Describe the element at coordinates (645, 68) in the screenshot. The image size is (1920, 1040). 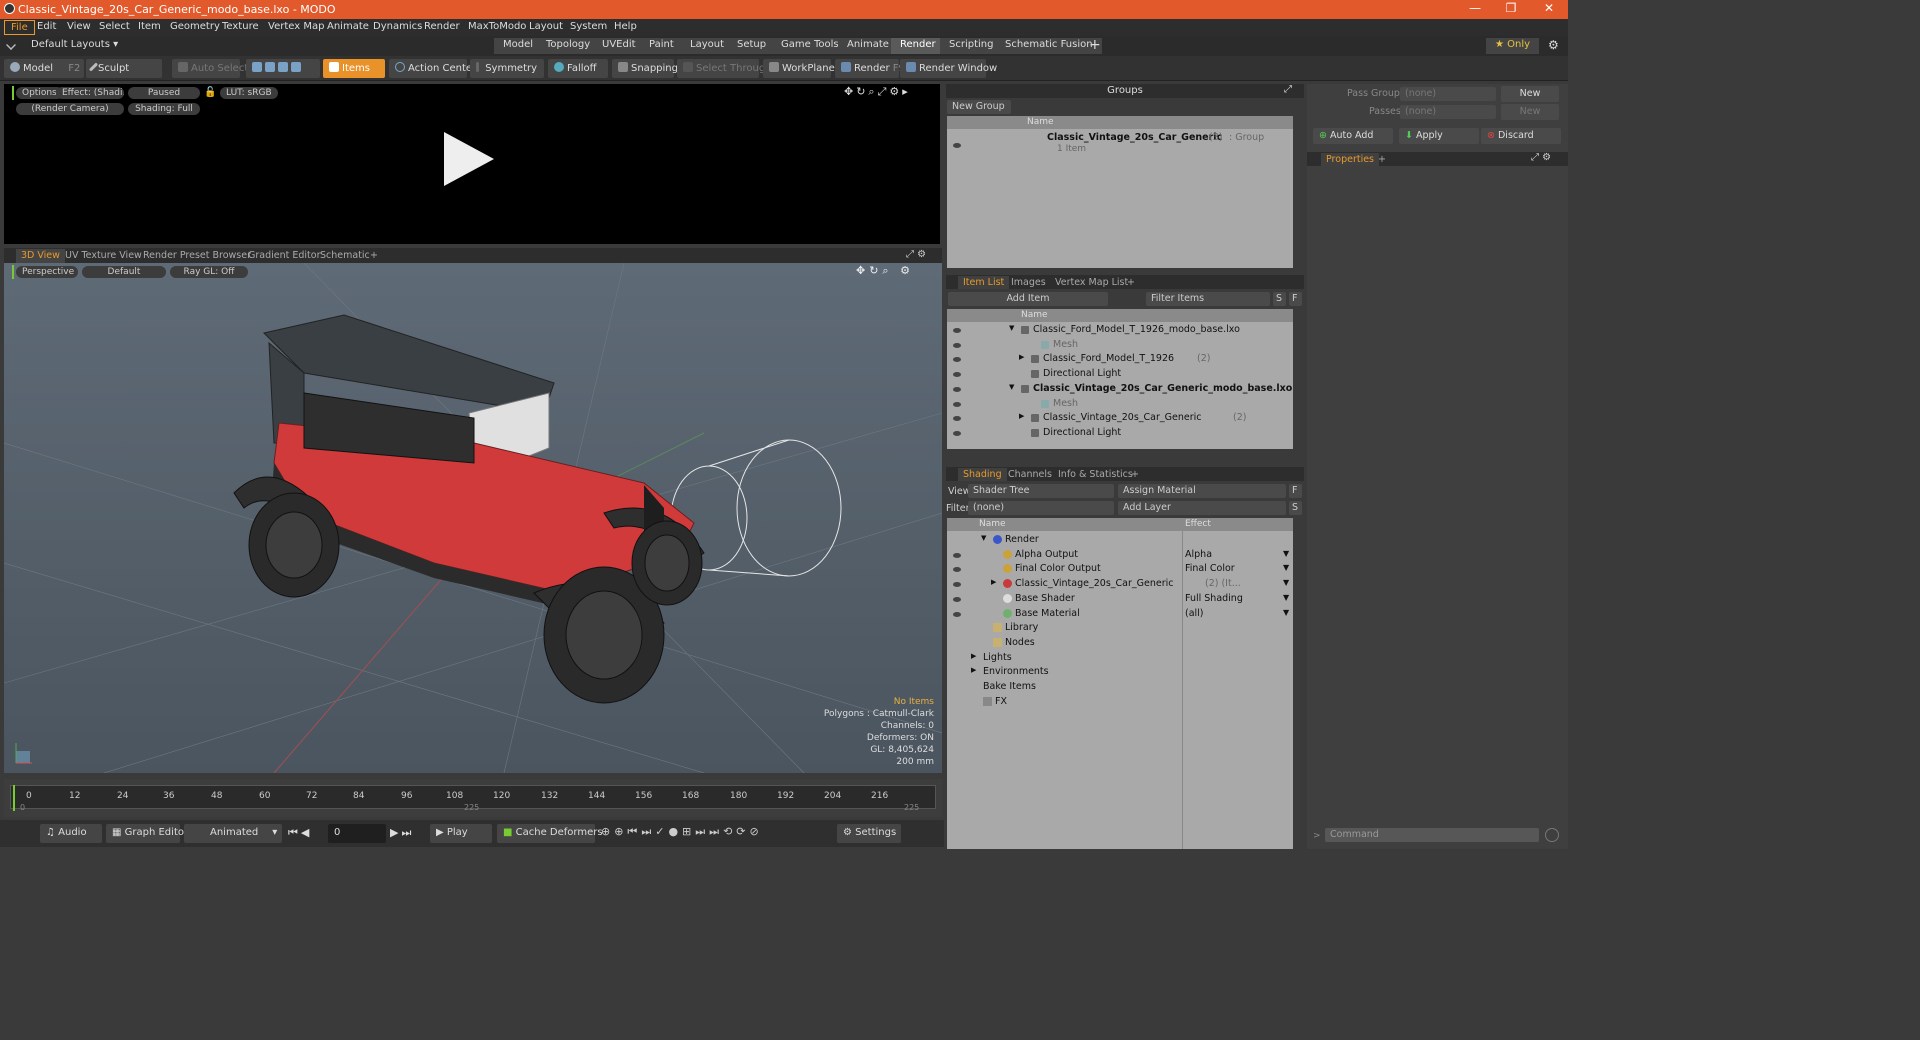
I see `snapping-button: Snapping` at that location.